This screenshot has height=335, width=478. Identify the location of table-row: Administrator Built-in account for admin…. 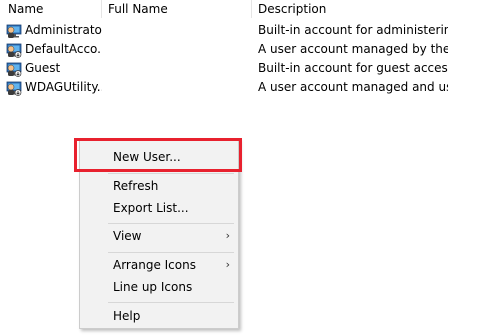
(239, 30).